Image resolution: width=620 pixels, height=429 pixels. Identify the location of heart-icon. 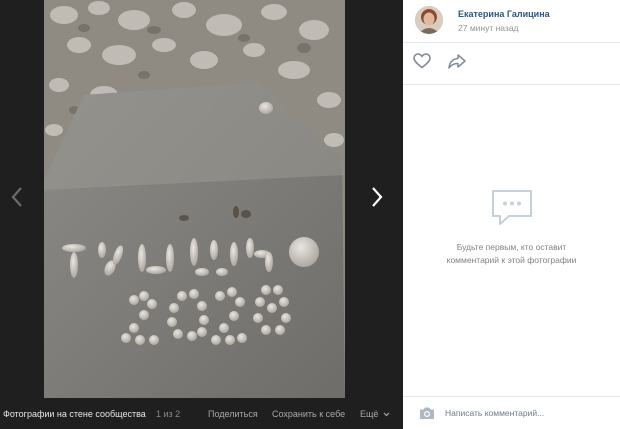
(422, 61).